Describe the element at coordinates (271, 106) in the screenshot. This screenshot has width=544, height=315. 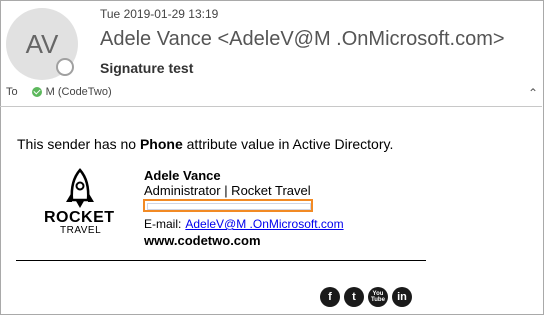
I see `header-divider` at that location.